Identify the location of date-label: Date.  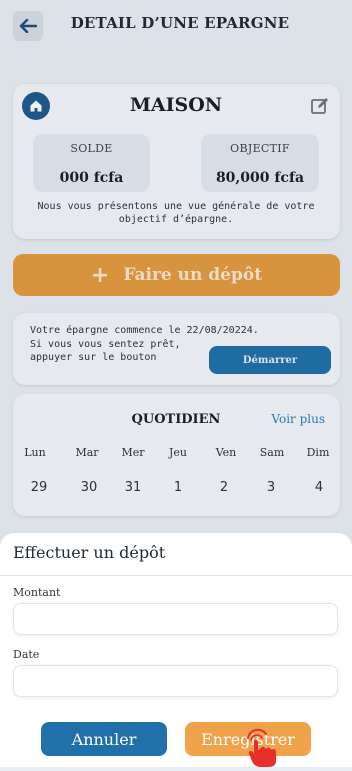
(26, 654).